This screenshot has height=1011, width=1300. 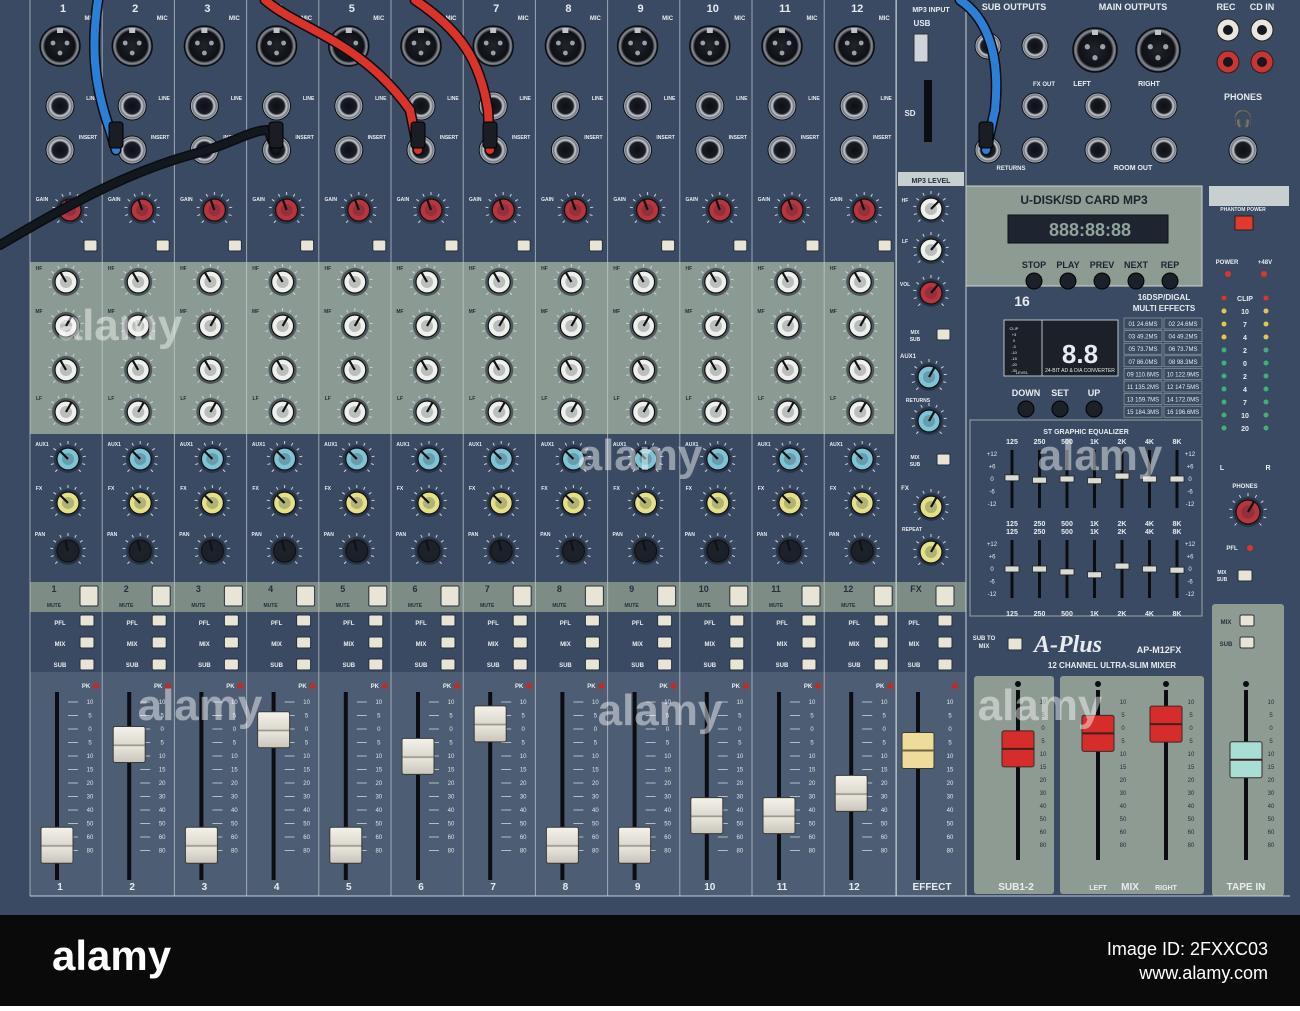 What do you see at coordinates (57, 845) in the screenshot?
I see `ch1-fader` at bounding box center [57, 845].